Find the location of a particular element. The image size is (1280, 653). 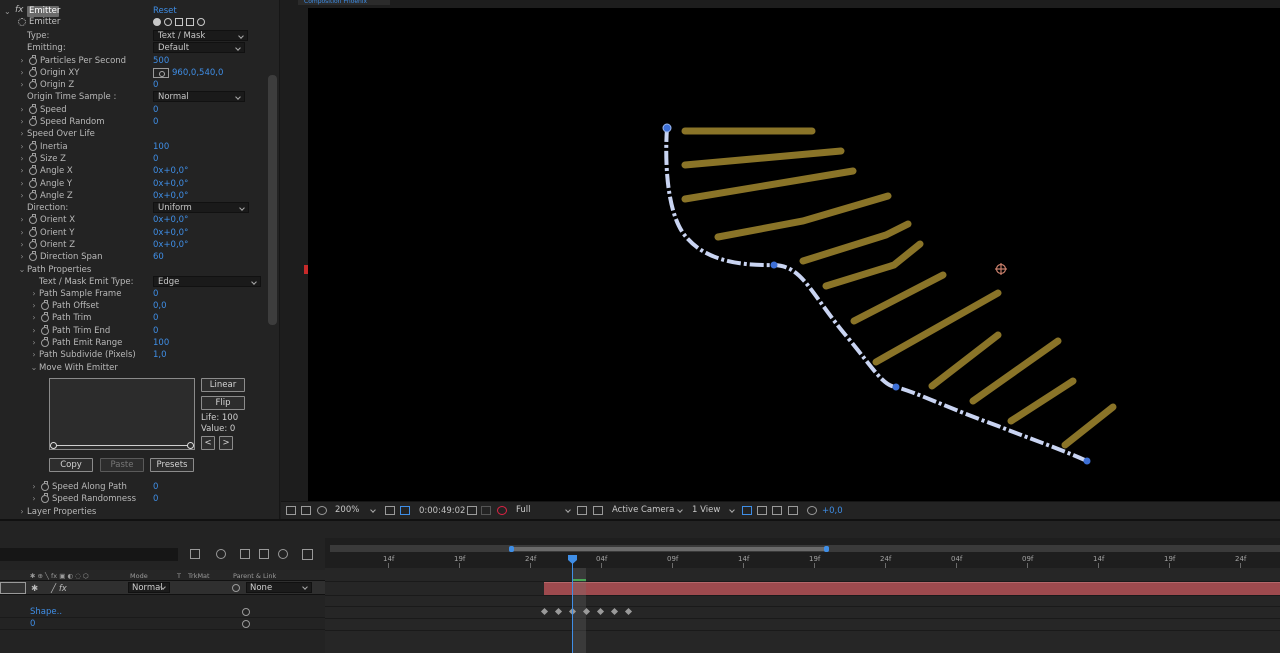

circle-mode-icon is located at coordinates (168, 22).